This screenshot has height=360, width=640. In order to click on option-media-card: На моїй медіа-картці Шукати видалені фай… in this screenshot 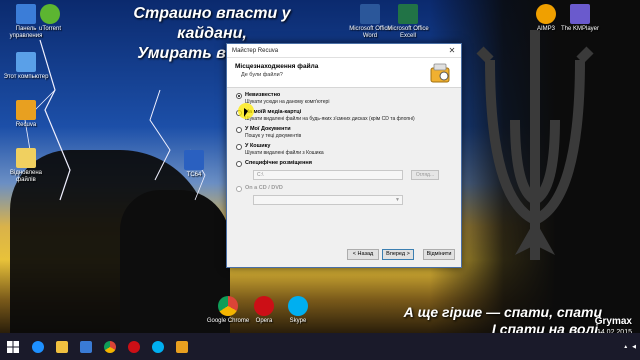, I will do `click(344, 116)`.